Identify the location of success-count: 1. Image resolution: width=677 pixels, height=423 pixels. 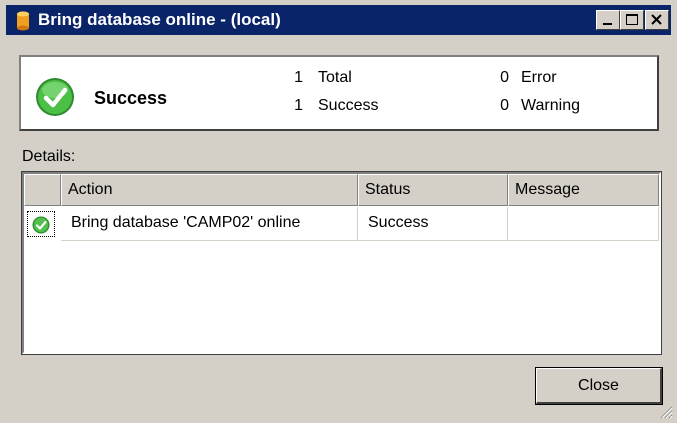
(298, 105).